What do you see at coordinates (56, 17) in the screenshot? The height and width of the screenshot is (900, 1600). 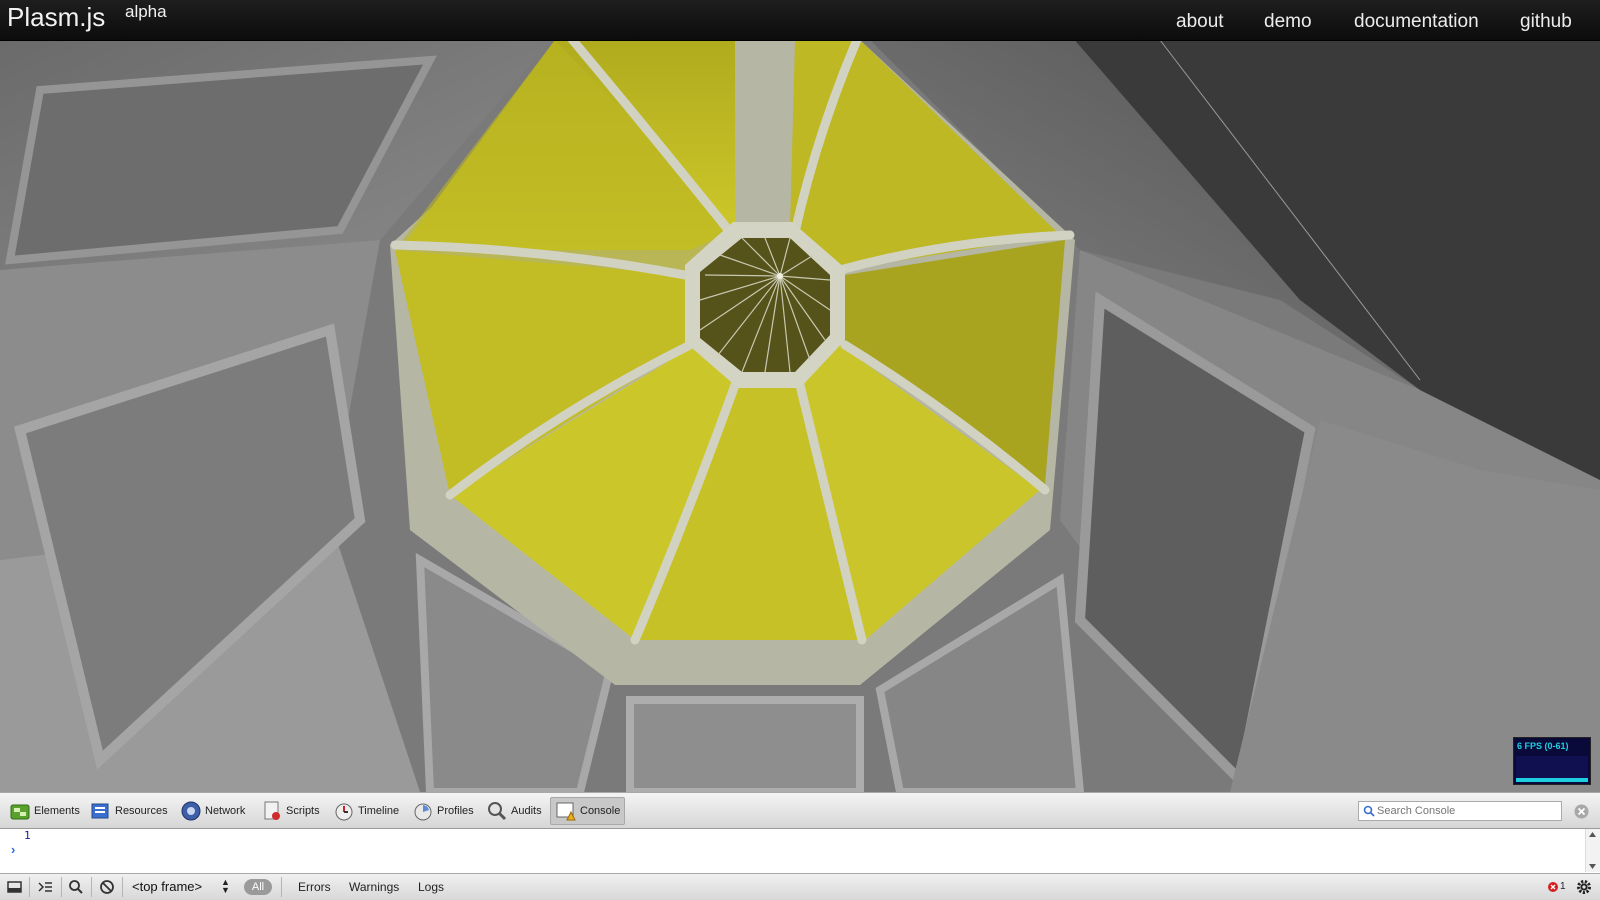 I see `site-logo: Plasm.js` at bounding box center [56, 17].